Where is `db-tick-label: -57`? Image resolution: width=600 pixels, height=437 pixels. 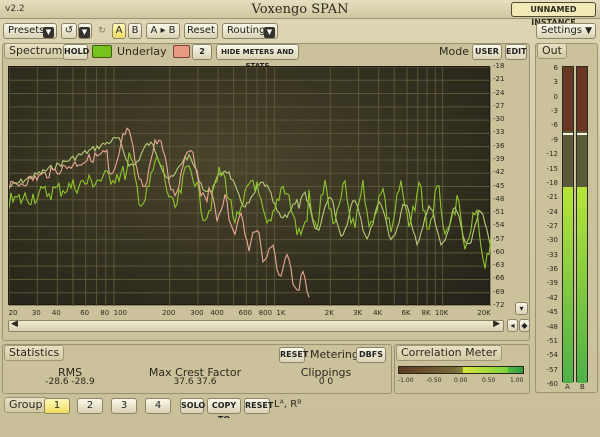 db-tick-label: -57 is located at coordinates (499, 238).